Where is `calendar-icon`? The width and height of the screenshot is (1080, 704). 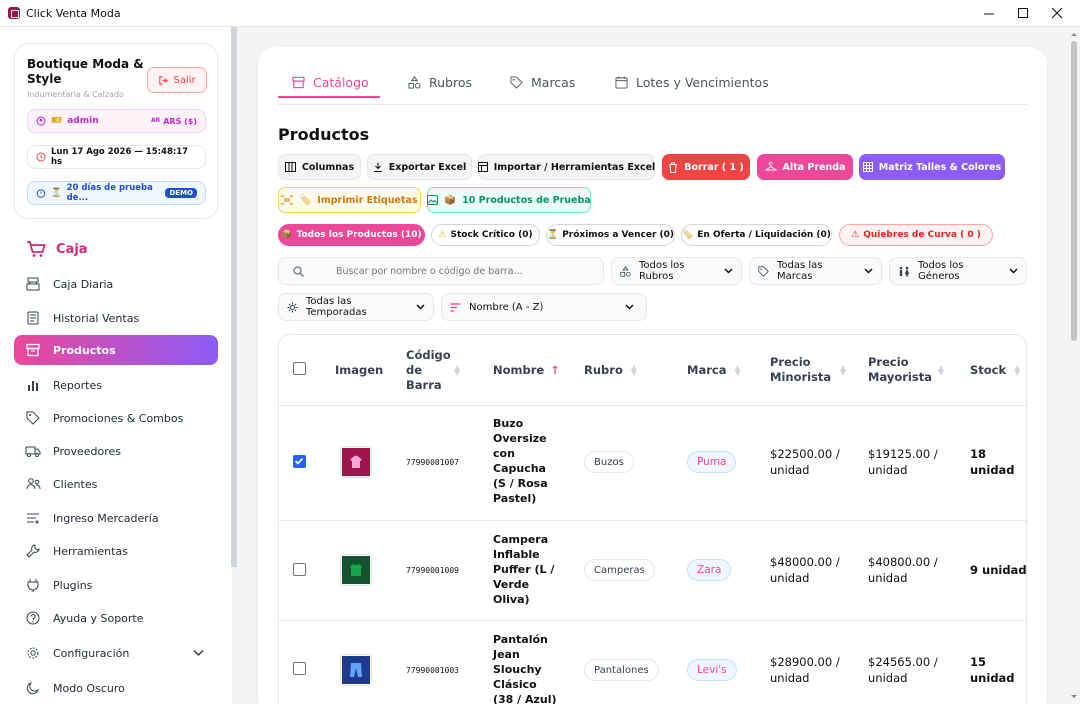 calendar-icon is located at coordinates (621, 82).